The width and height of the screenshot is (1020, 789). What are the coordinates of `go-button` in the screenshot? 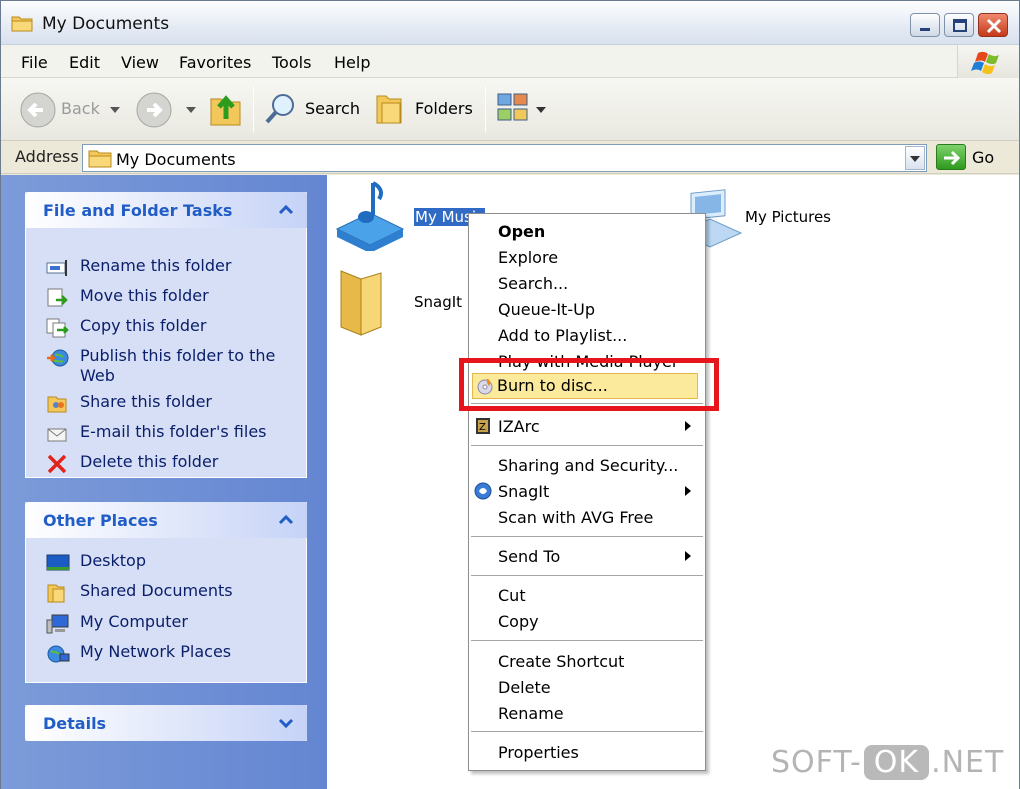 It's located at (951, 157).